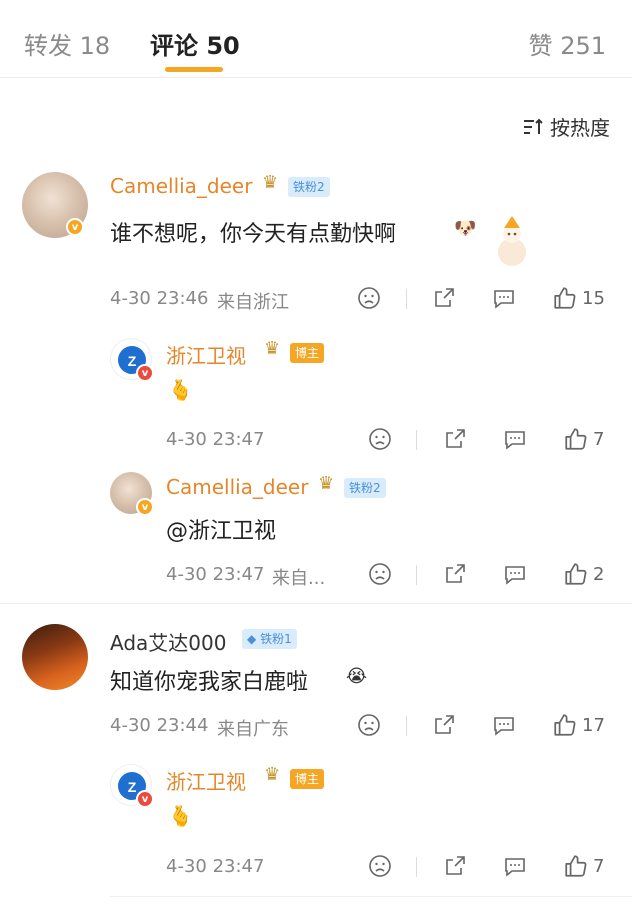 This screenshot has height=910, width=632. I want to click on sort-label: 按热度, so click(580, 128).